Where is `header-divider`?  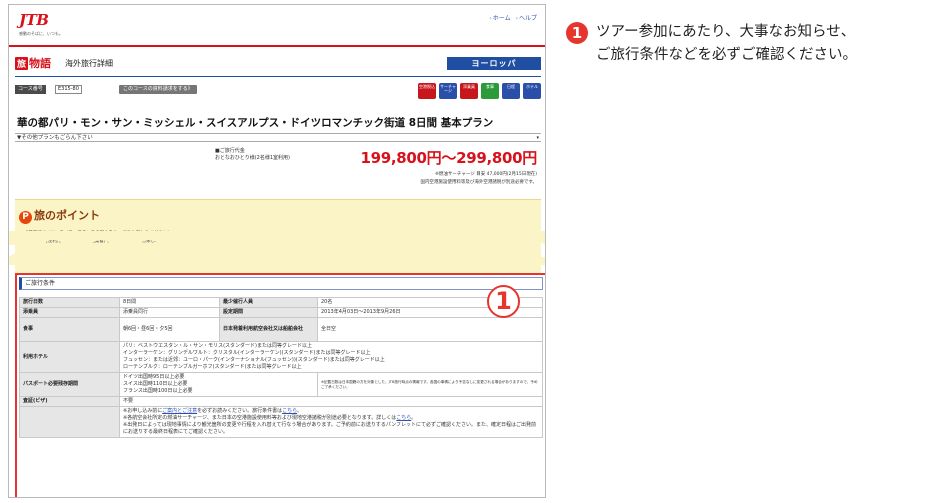 header-divider is located at coordinates (277, 46).